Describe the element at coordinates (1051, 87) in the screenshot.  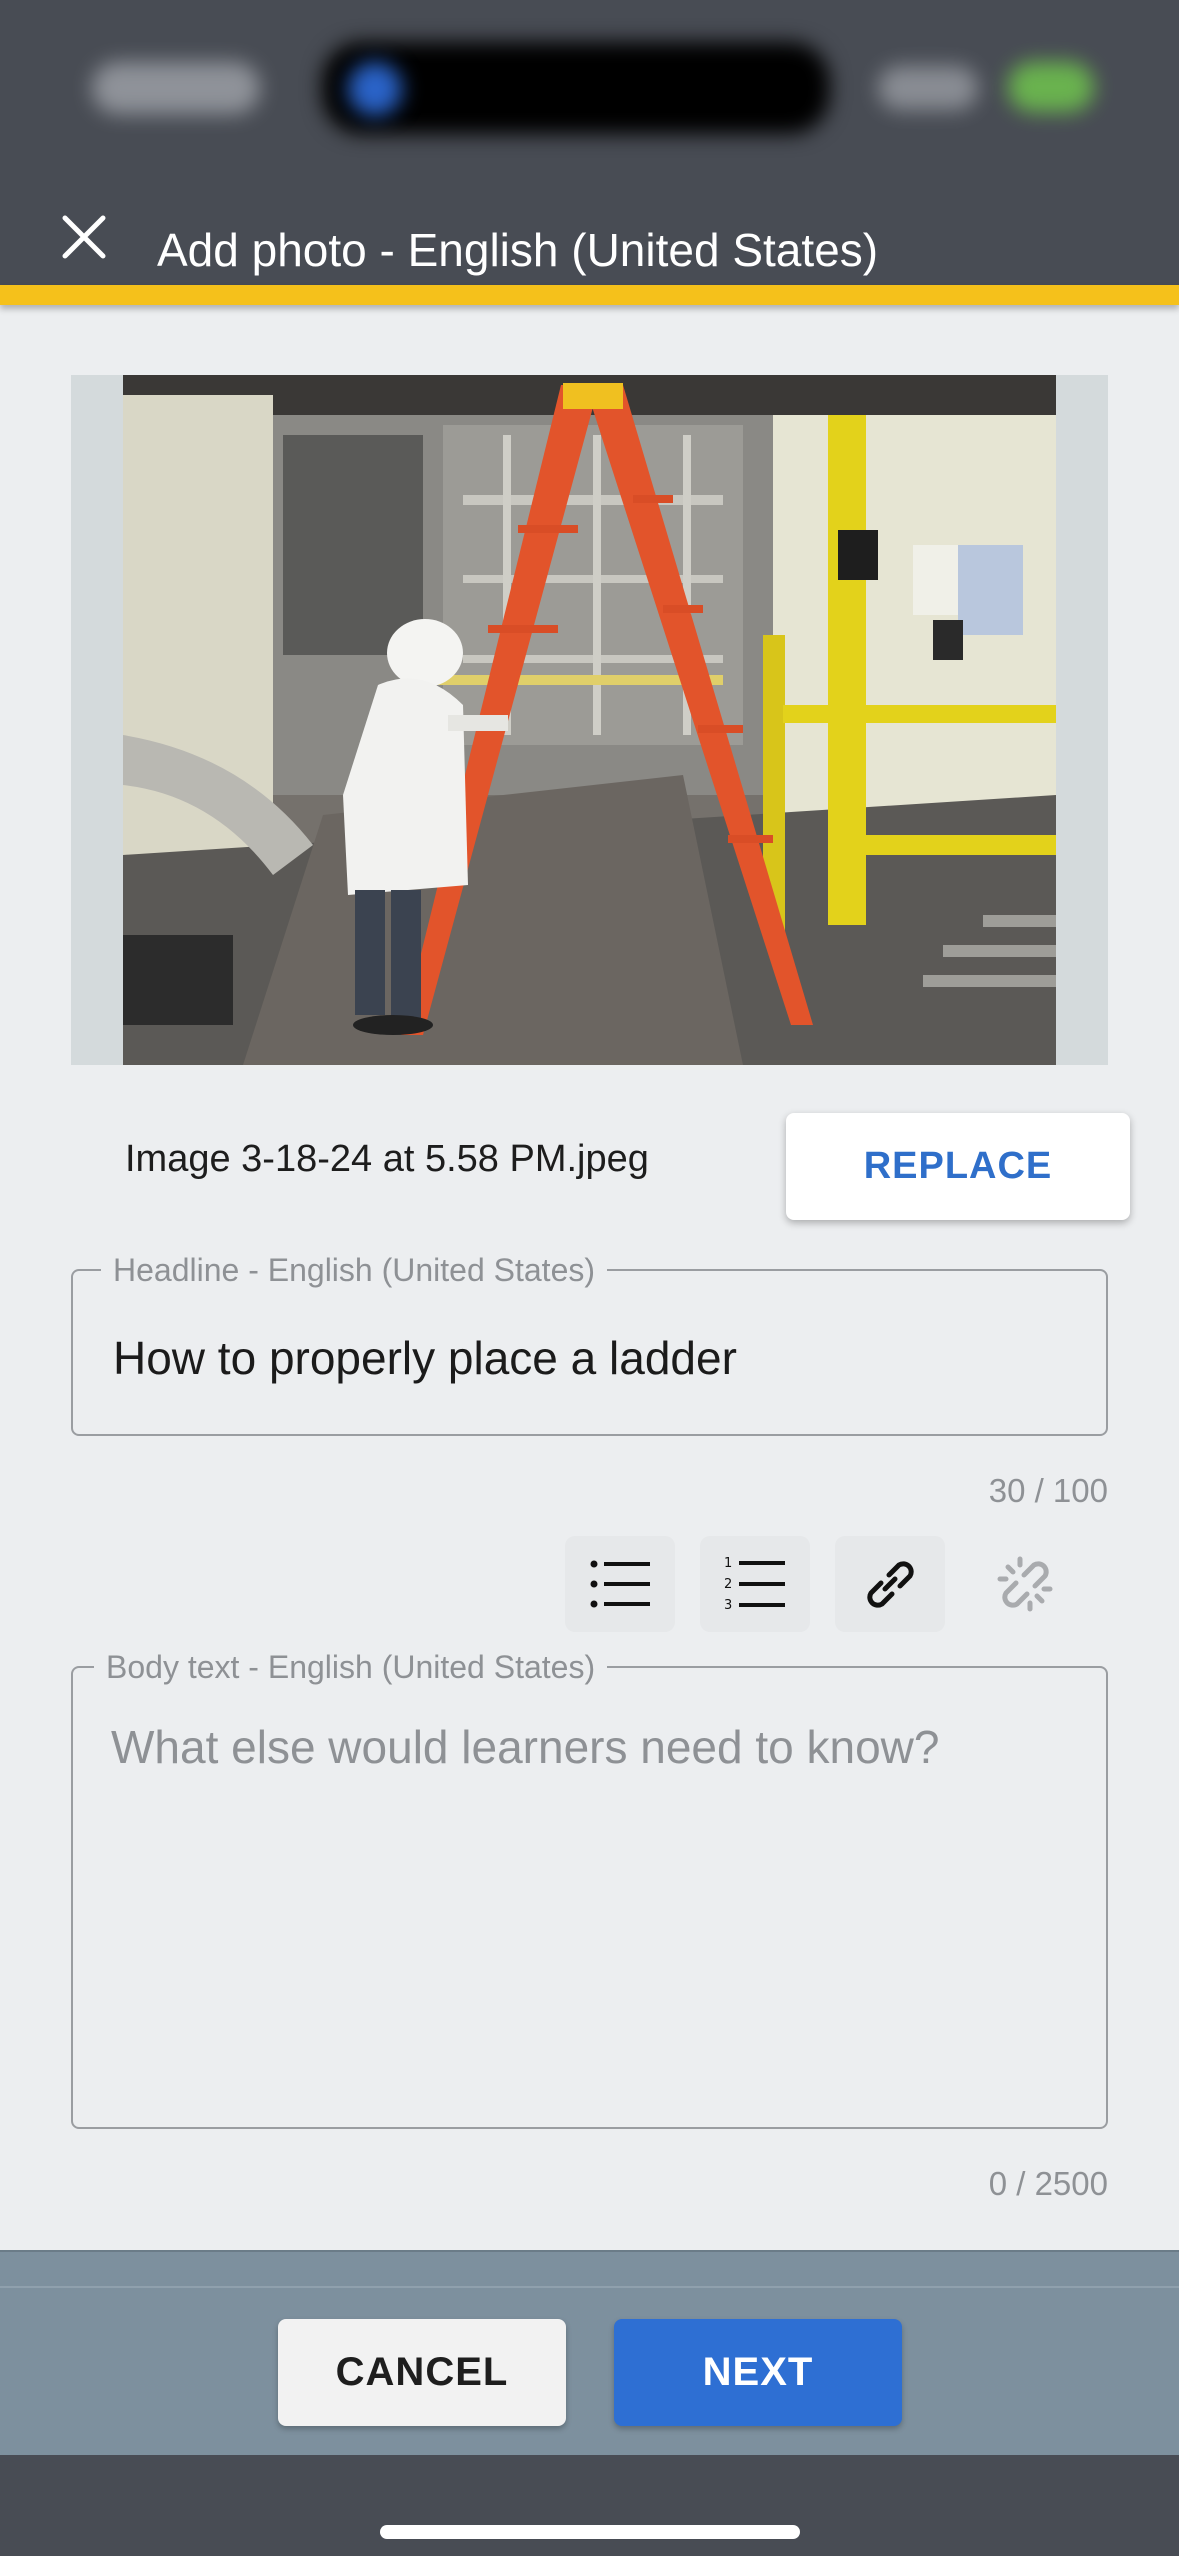
I see `battery-icon` at that location.